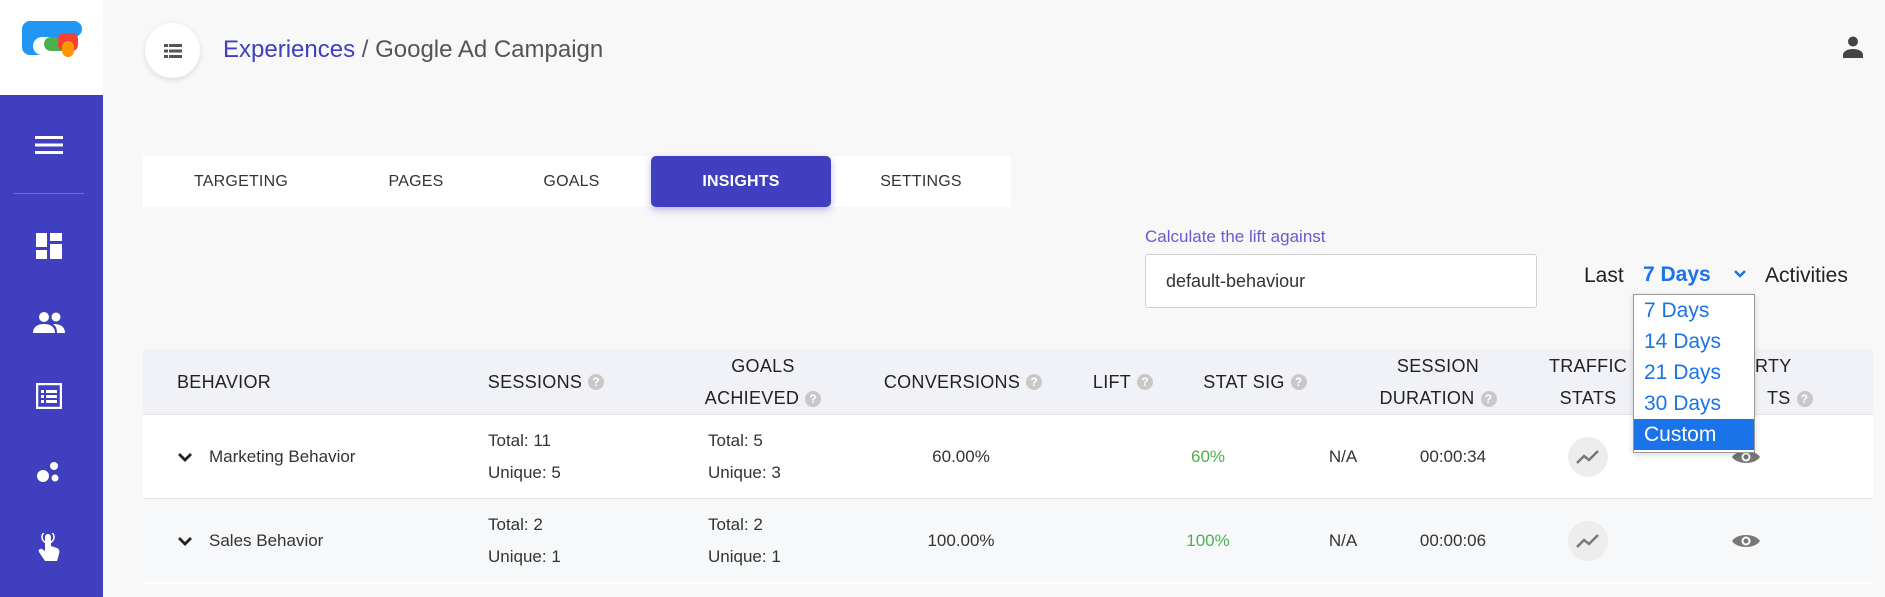  I want to click on goals-unique: Unique: 1, so click(744, 556).